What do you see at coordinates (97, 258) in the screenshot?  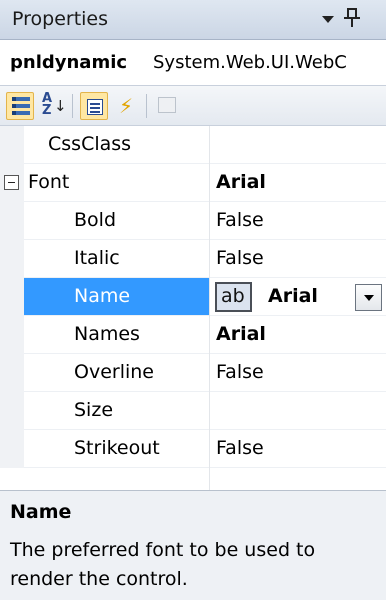 I see `property-name: Italic` at bounding box center [97, 258].